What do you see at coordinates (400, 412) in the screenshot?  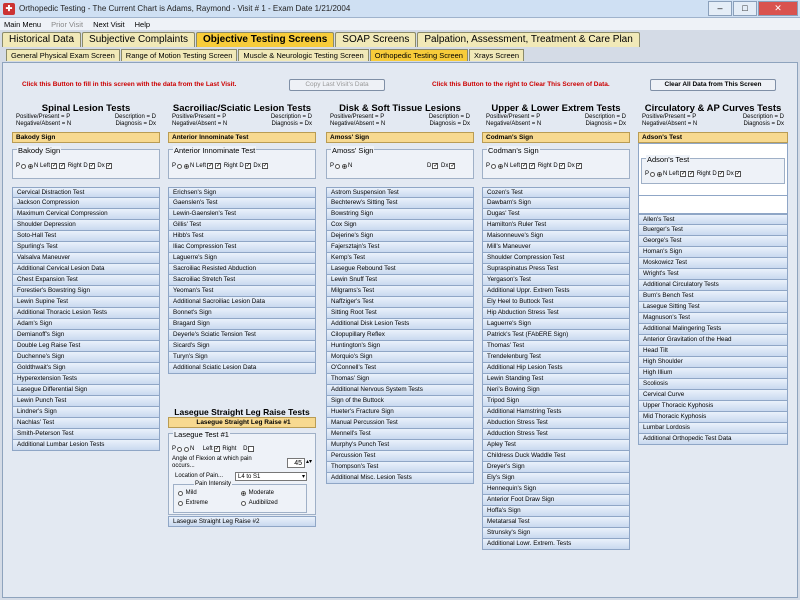 I see `test-button: Hueter's Fracture Sign` at bounding box center [400, 412].